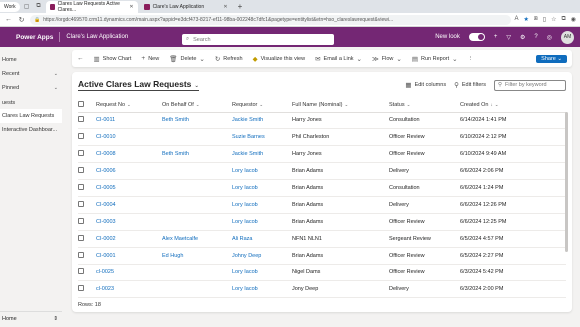 Image resolution: width=580 pixels, height=327 pixels. I want to click on edit-columns-button: ▦ Edit columns, so click(425, 85).